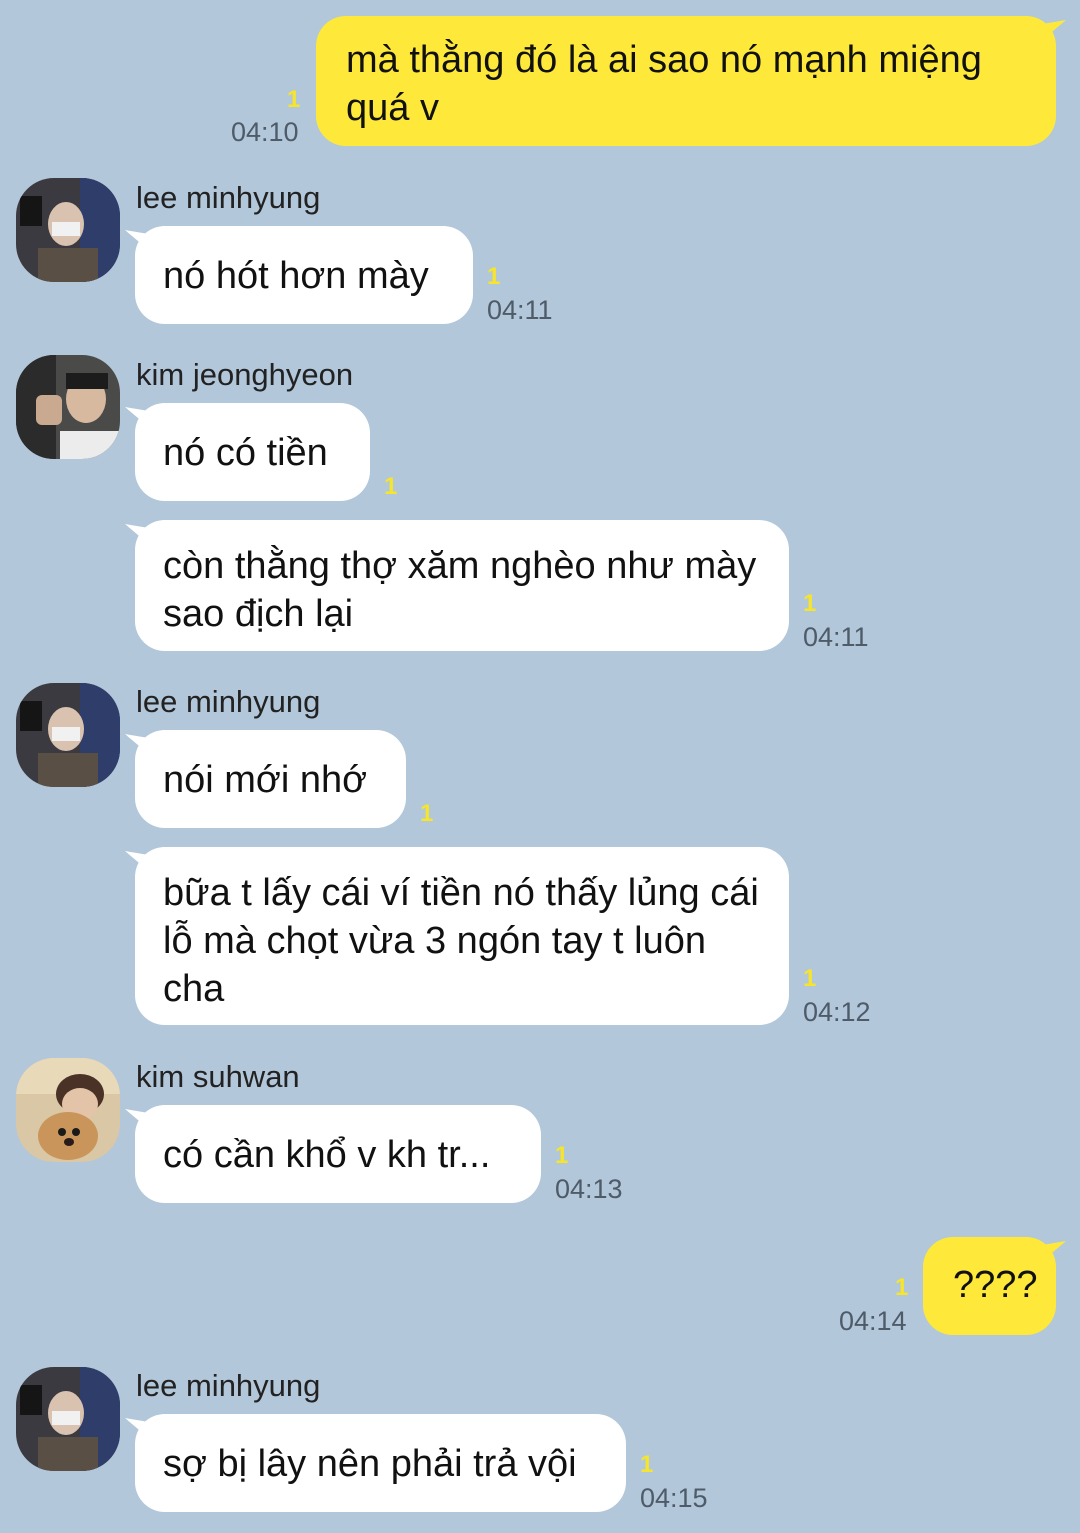  What do you see at coordinates (873, 1321) in the screenshot?
I see `message-time: 04:14` at bounding box center [873, 1321].